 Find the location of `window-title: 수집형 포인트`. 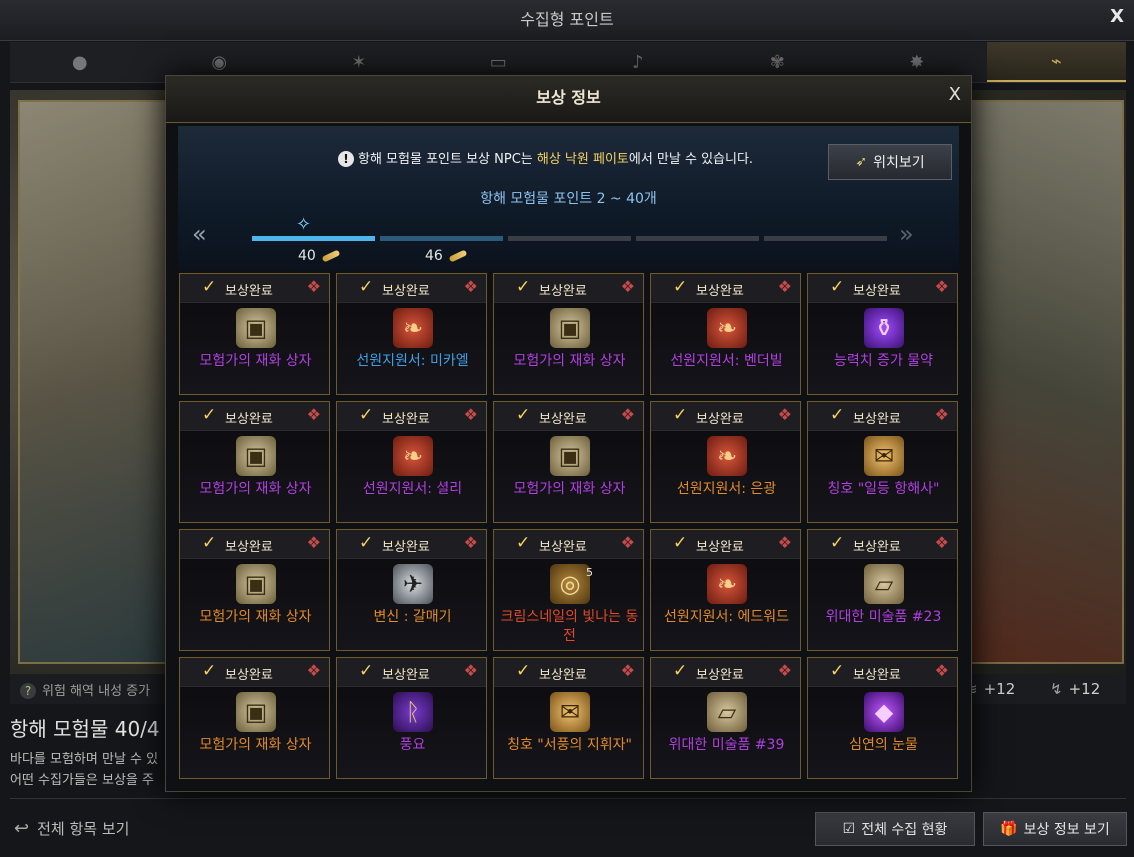

window-title: 수집형 포인트 is located at coordinates (567, 19).